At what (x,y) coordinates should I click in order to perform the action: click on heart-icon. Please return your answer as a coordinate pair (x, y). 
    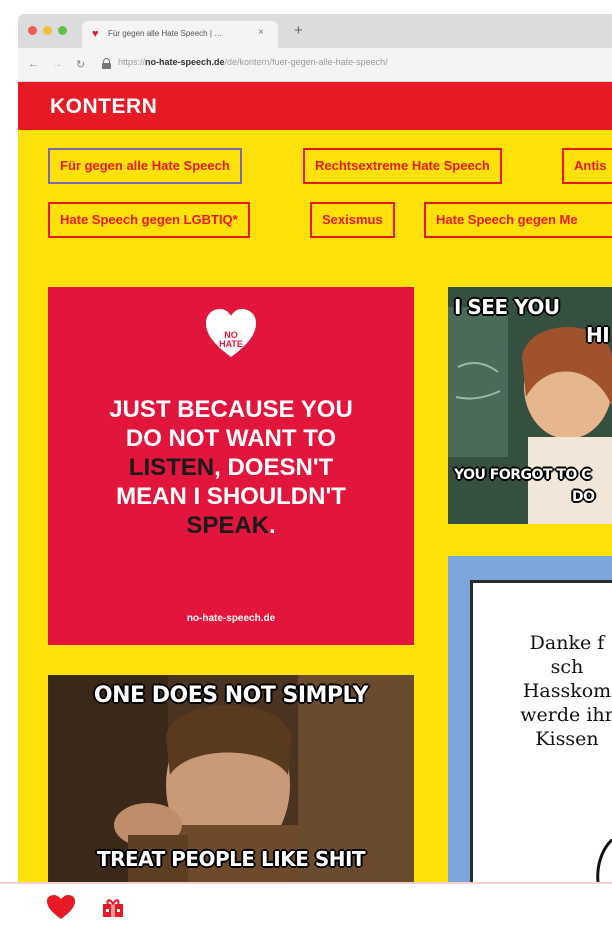
    Looking at the image, I should click on (61, 907).